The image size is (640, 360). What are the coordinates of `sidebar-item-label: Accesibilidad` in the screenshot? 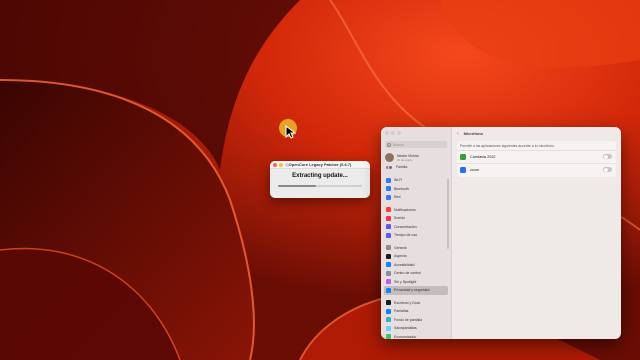 It's located at (404, 264).